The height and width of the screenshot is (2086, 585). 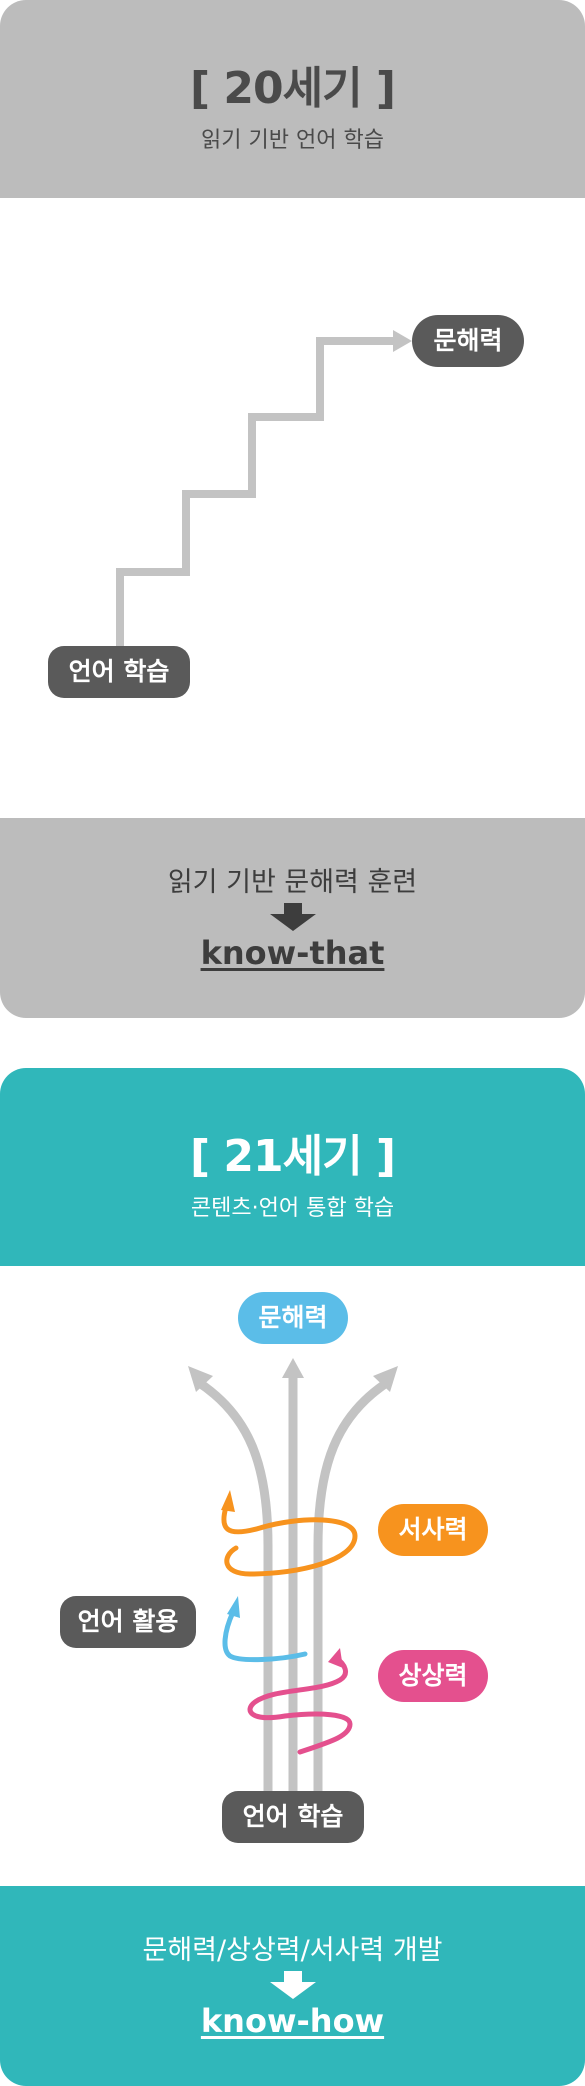 What do you see at coordinates (352, 1587) in the screenshot?
I see `right-growth-arrow-line` at bounding box center [352, 1587].